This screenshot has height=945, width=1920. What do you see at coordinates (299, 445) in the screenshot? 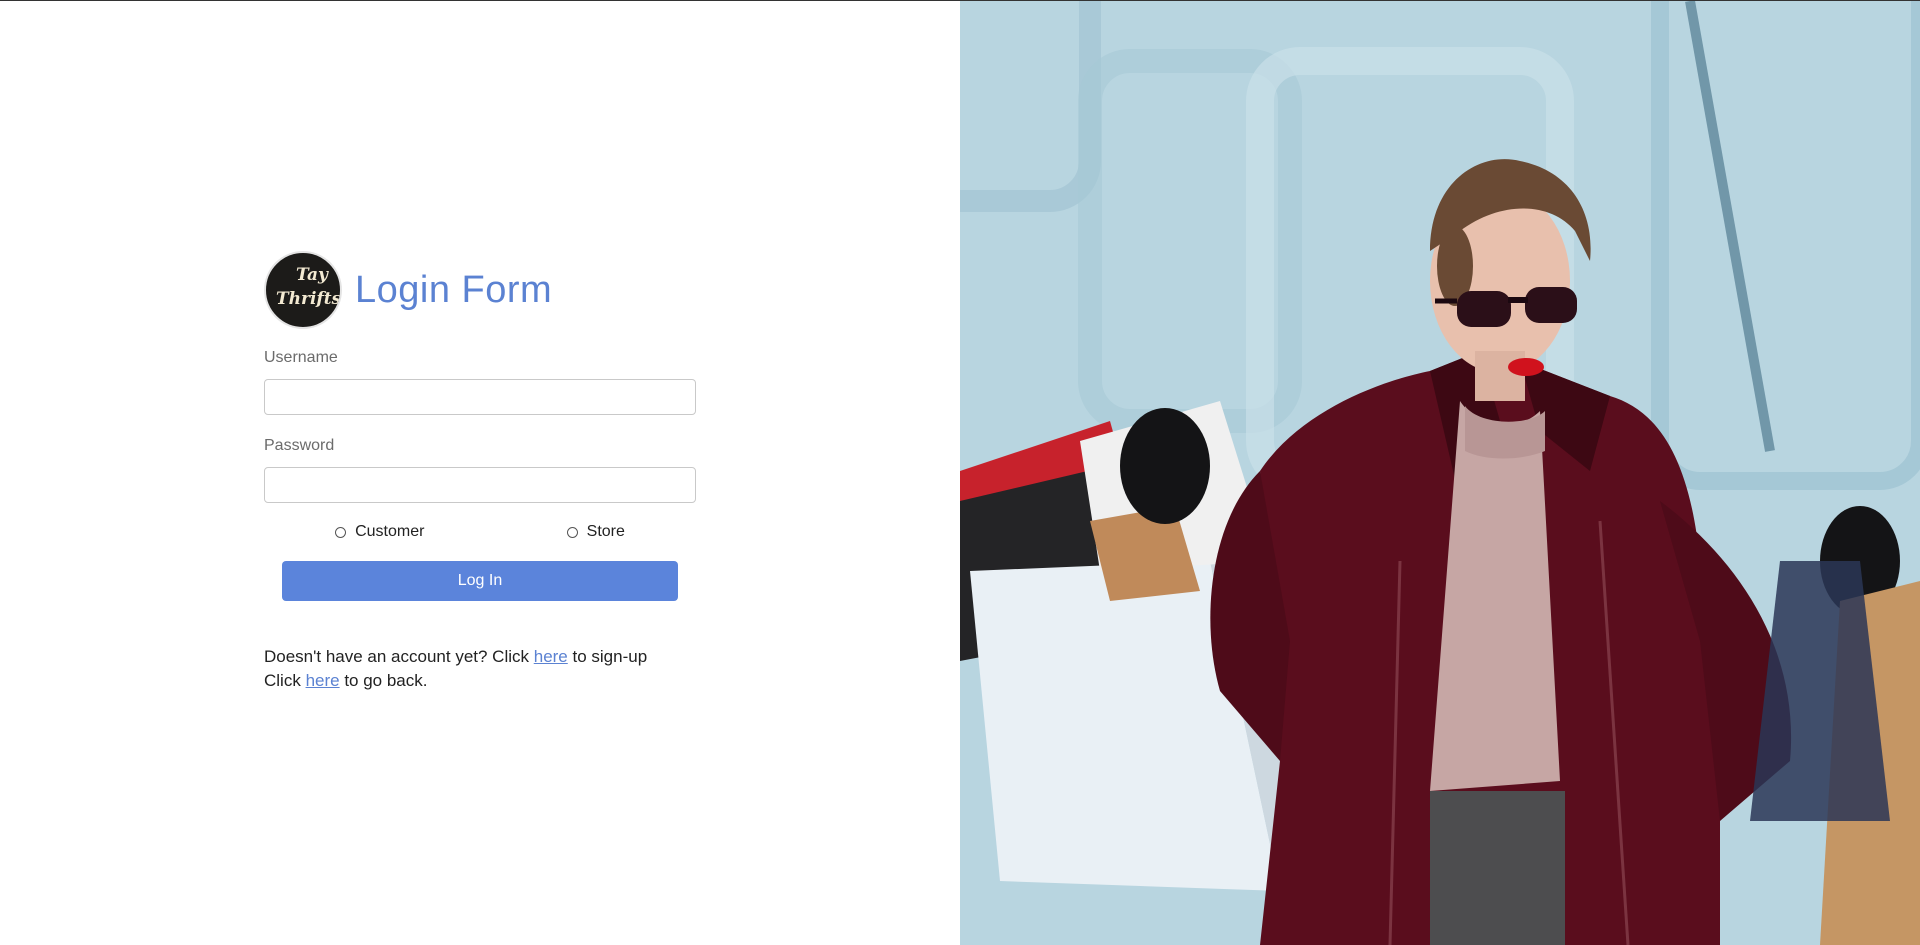
I see `password-label: Password` at bounding box center [299, 445].